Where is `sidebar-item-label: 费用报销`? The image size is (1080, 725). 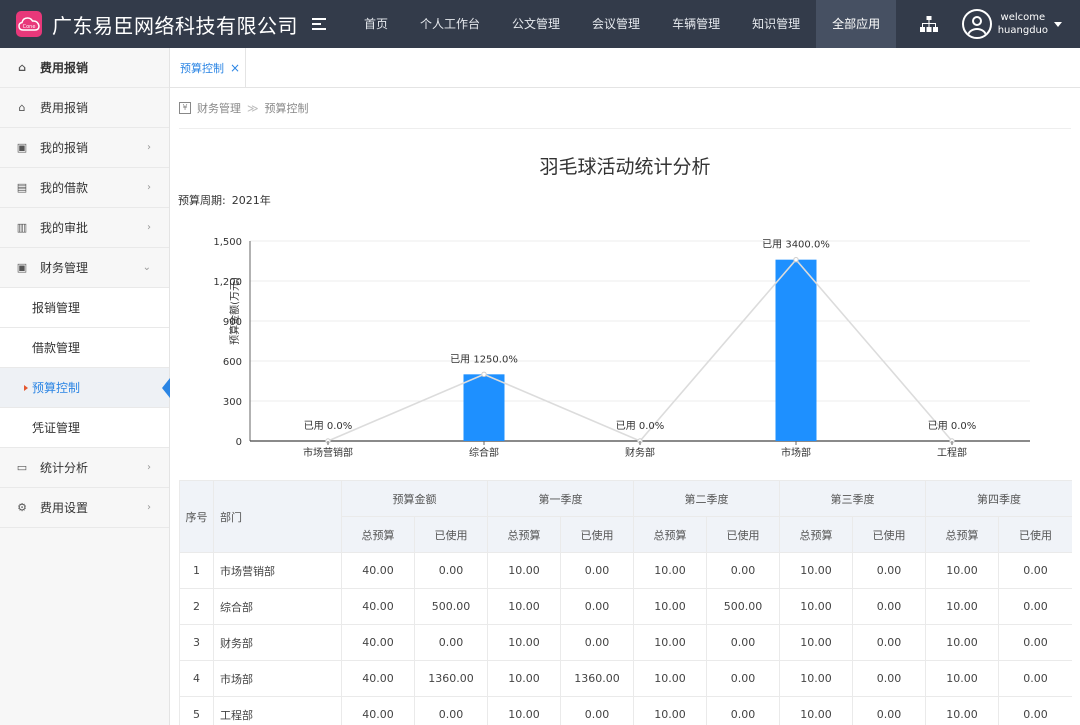 sidebar-item-label: 费用报销 is located at coordinates (64, 68).